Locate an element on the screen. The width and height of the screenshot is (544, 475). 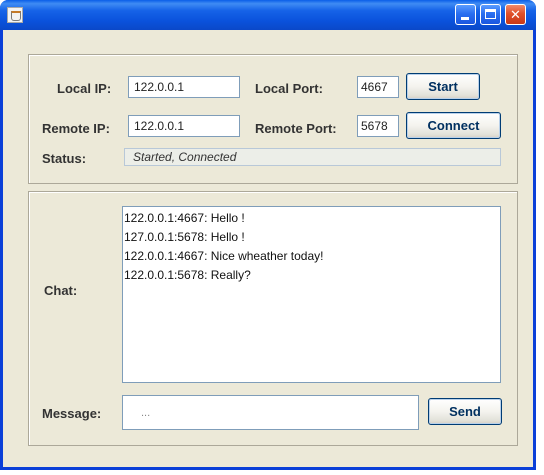
local-ip-label: Local IP: is located at coordinates (84, 88).